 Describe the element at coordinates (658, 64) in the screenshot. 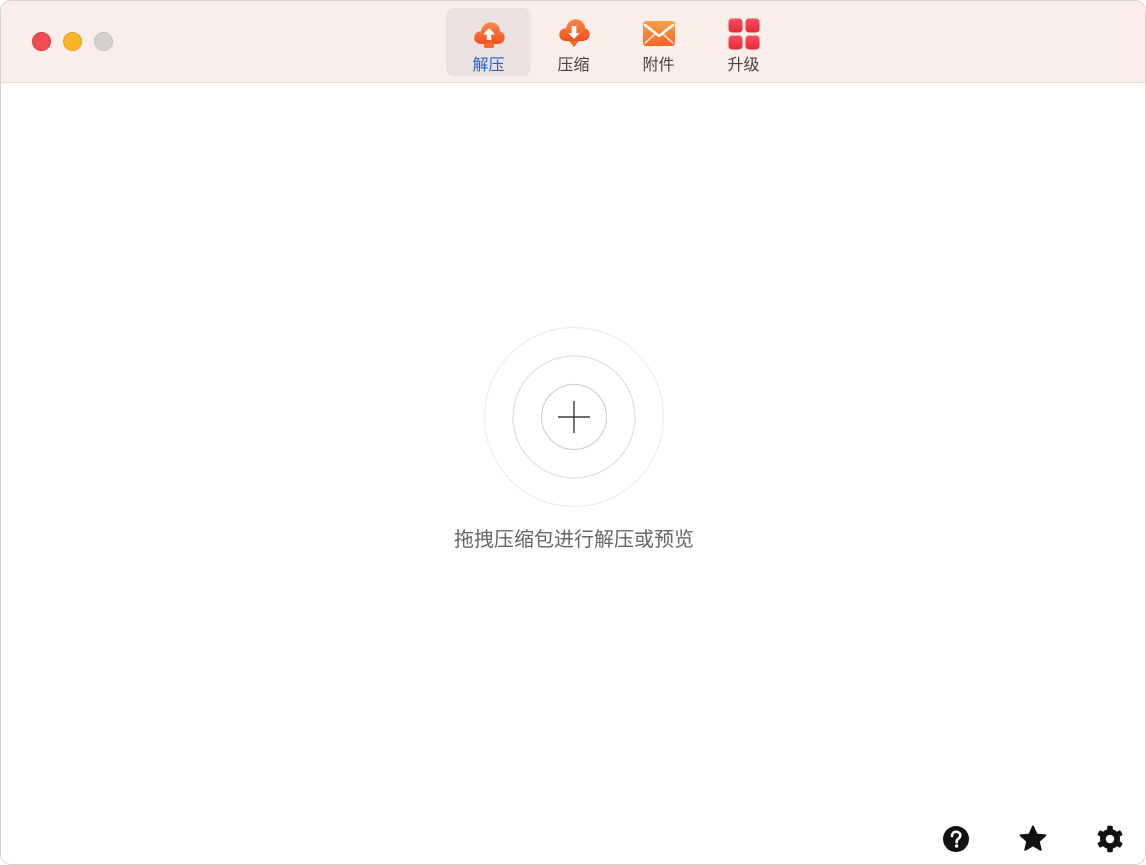

I see `tab-attachments-label: 附件` at that location.